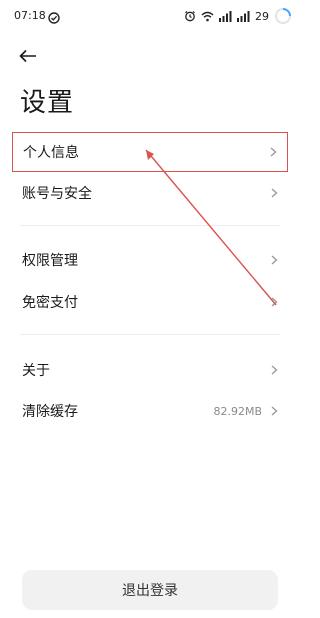  Describe the element at coordinates (237, 411) in the screenshot. I see `cache-size-value: 82.92MB` at that location.